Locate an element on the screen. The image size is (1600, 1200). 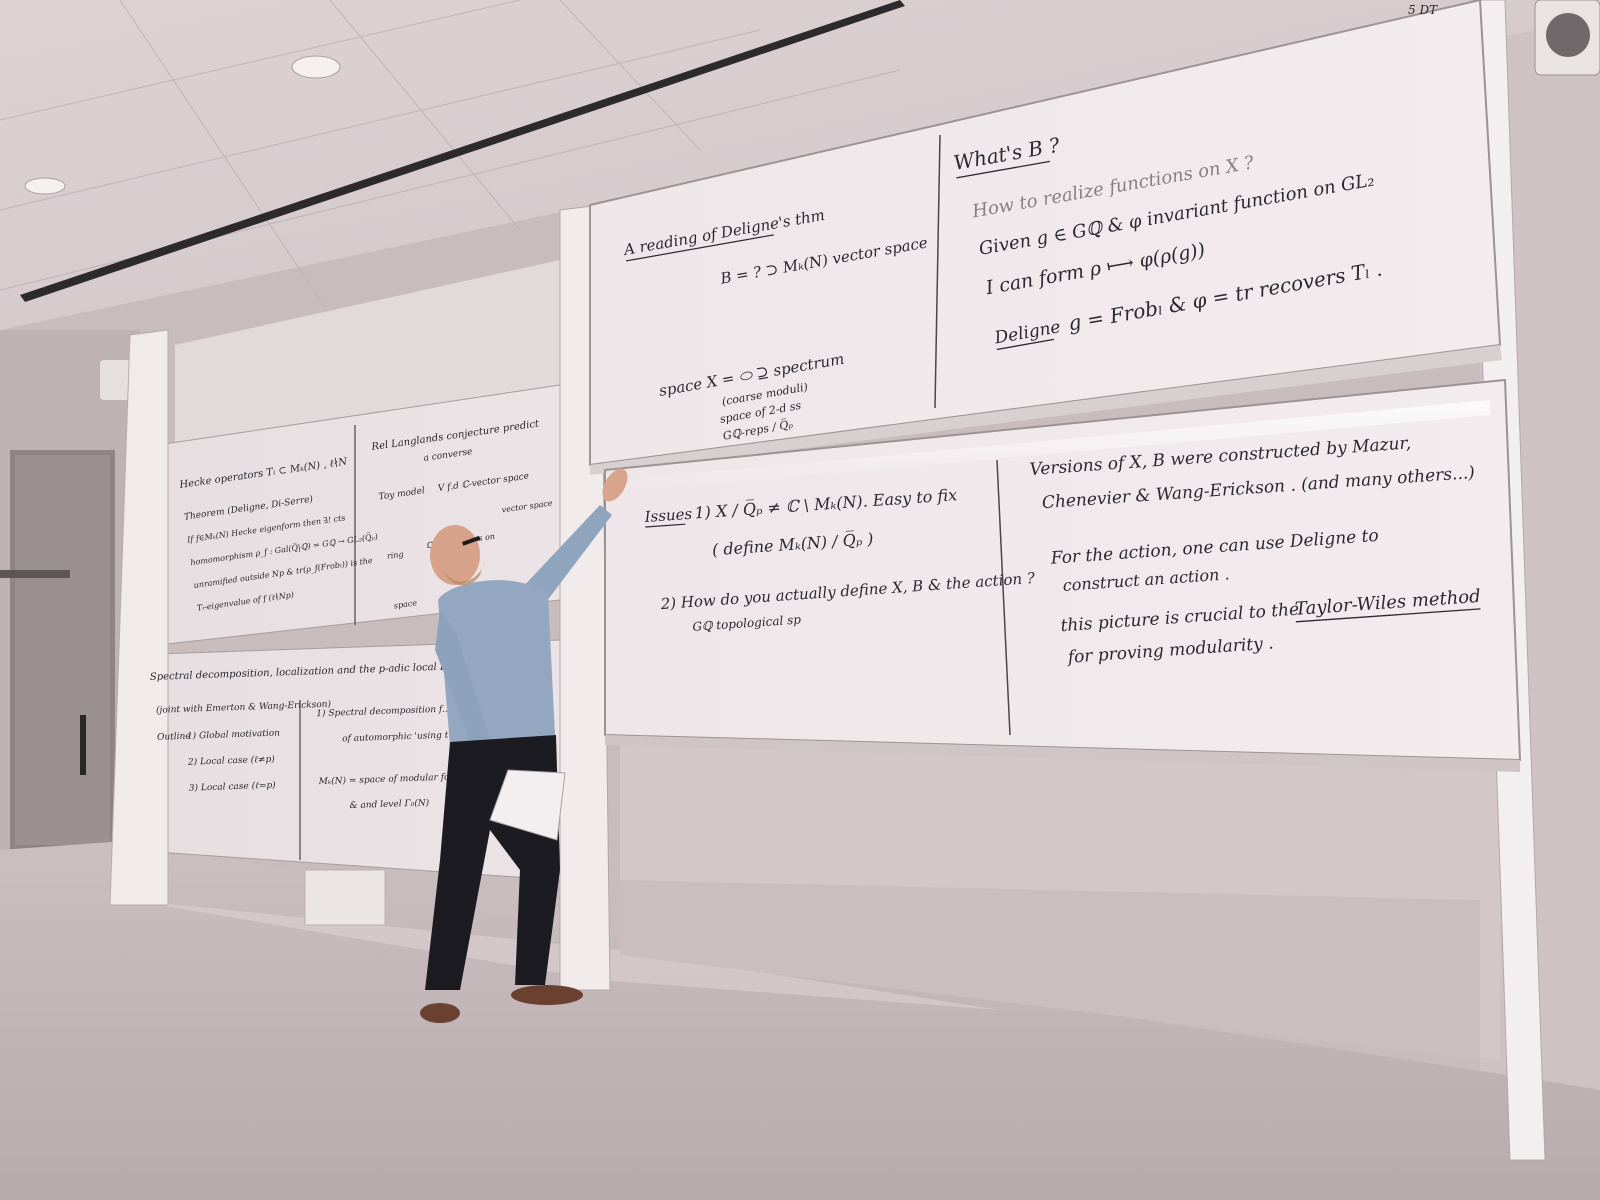
door-panel is located at coordinates (62, 650).